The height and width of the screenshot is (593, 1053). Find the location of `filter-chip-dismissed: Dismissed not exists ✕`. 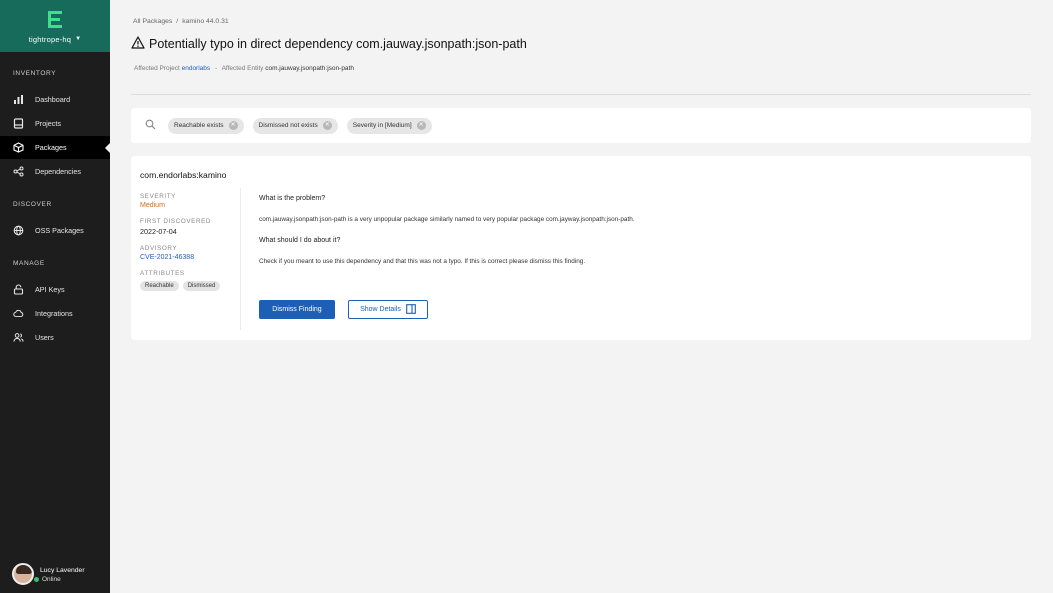

filter-chip-dismissed: Dismissed not exists ✕ is located at coordinates (295, 125).